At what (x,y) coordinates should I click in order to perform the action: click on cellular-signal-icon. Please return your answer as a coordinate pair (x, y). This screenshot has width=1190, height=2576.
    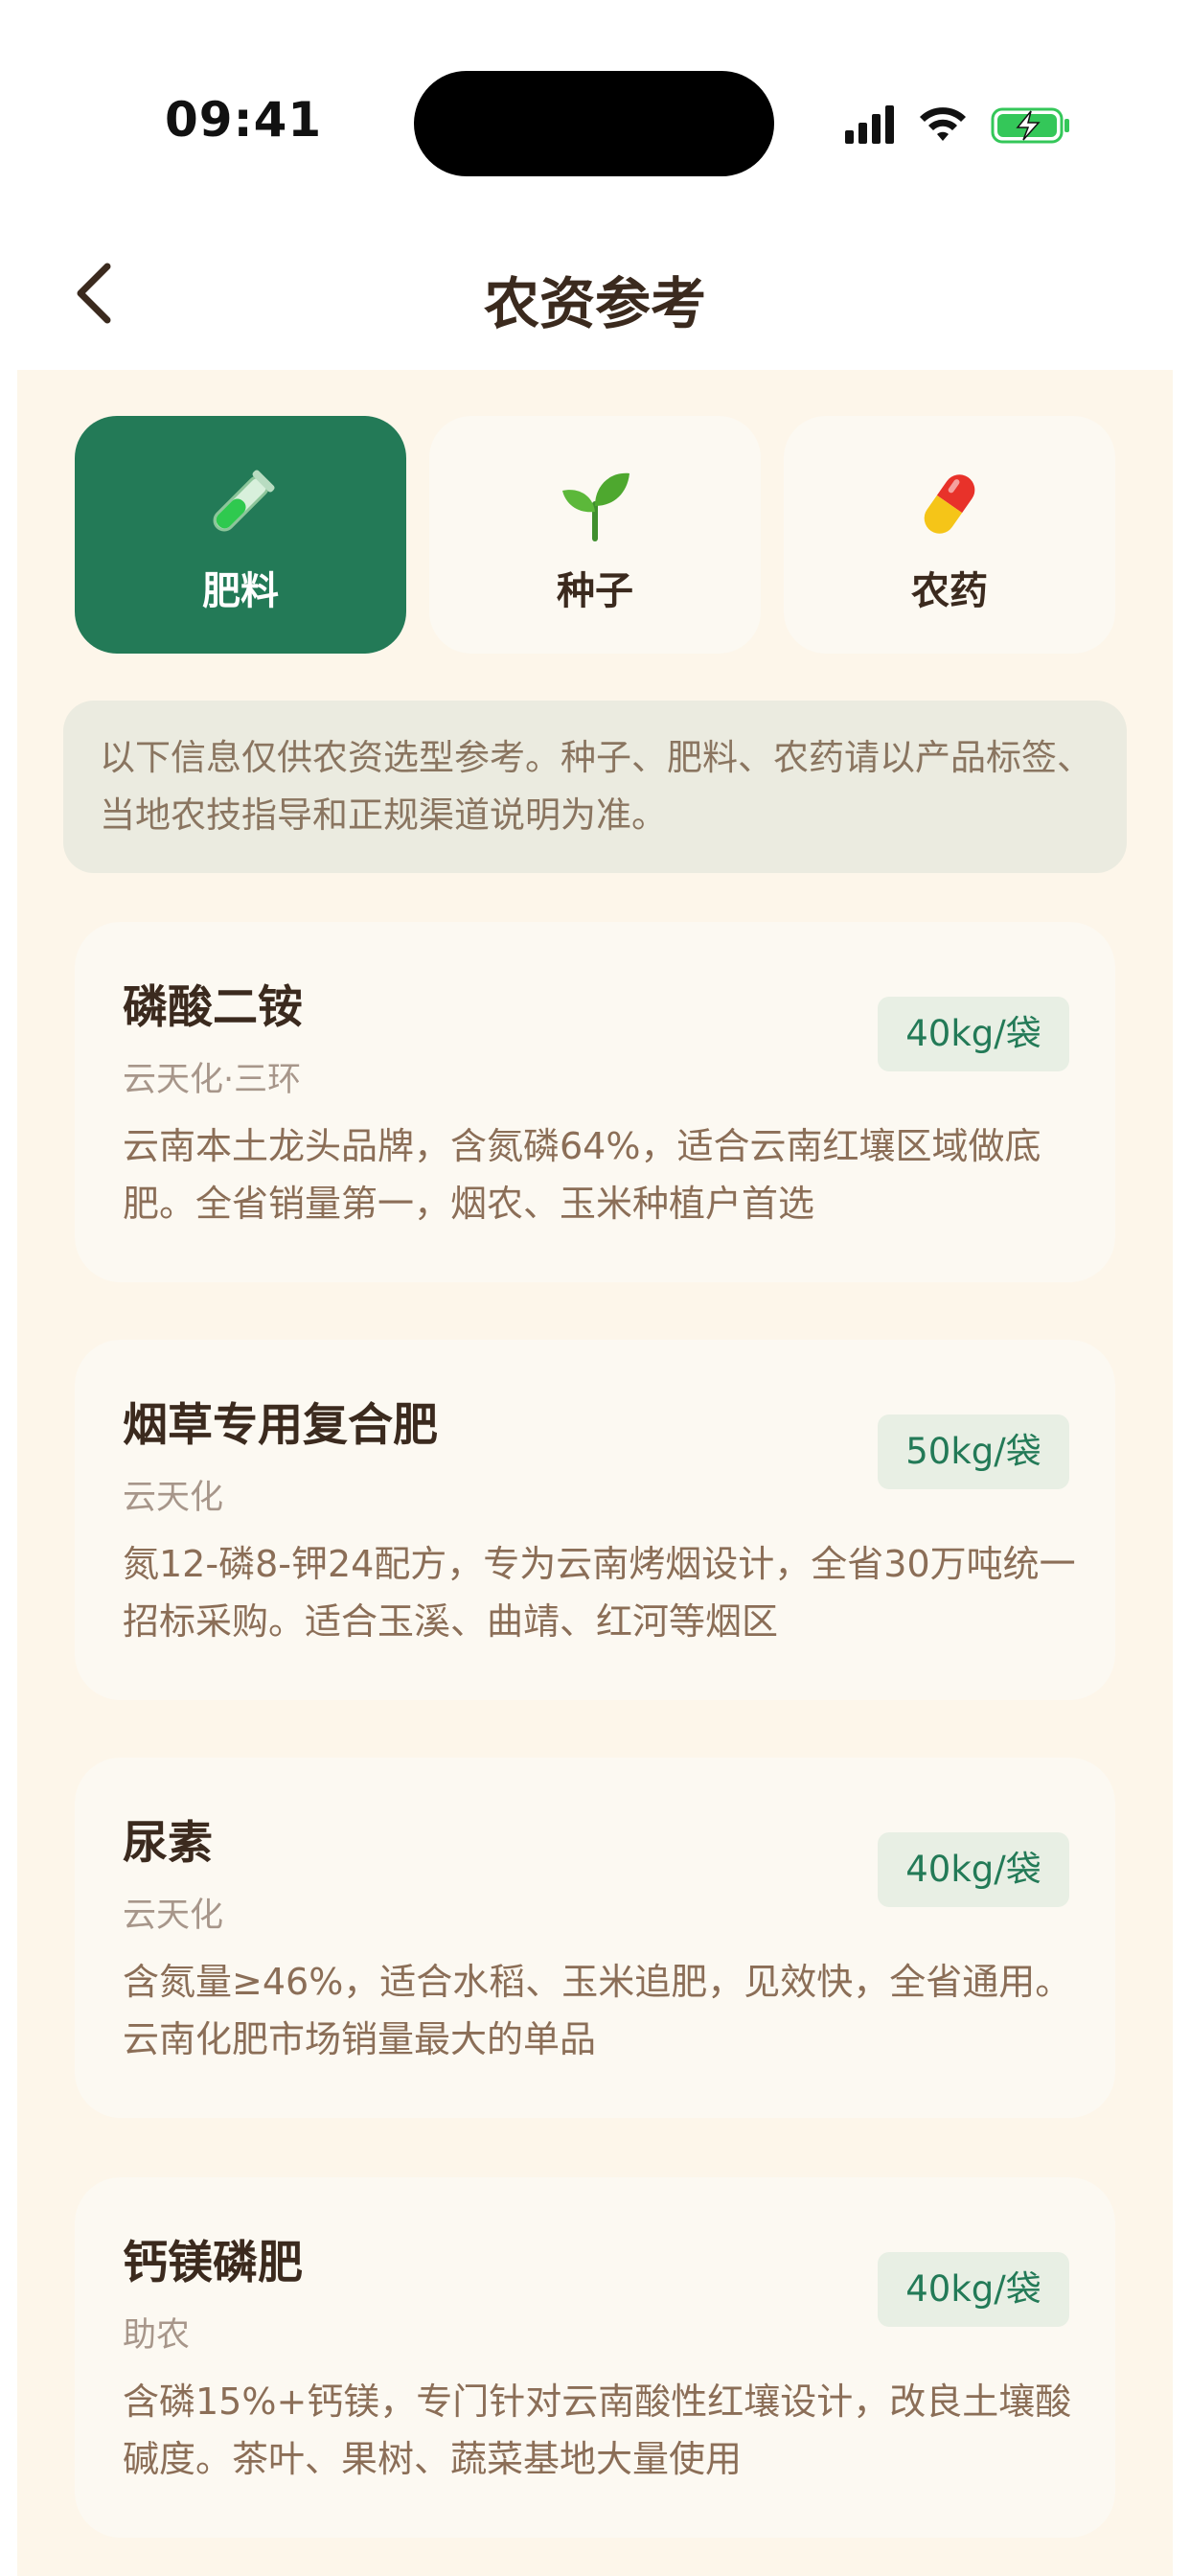
    Looking at the image, I should click on (870, 125).